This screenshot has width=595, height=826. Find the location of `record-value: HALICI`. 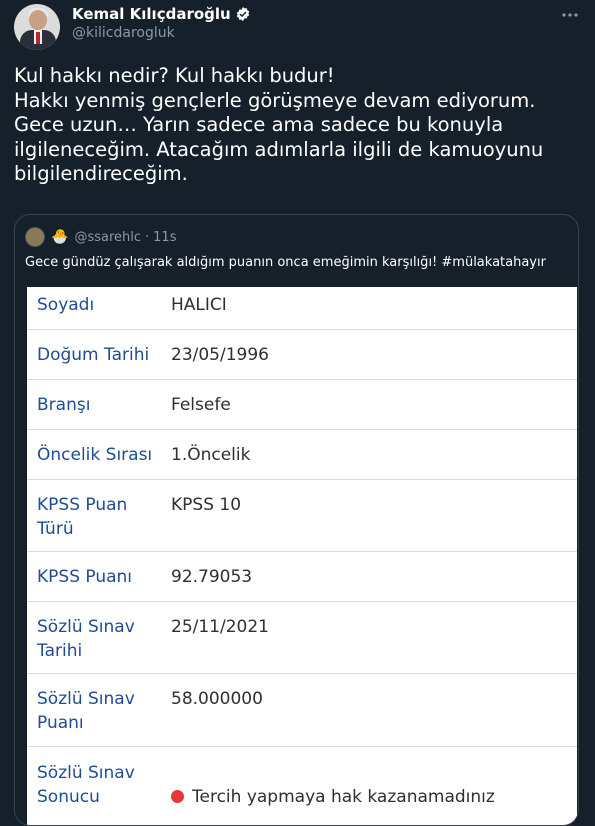

record-value: HALICI is located at coordinates (199, 305).